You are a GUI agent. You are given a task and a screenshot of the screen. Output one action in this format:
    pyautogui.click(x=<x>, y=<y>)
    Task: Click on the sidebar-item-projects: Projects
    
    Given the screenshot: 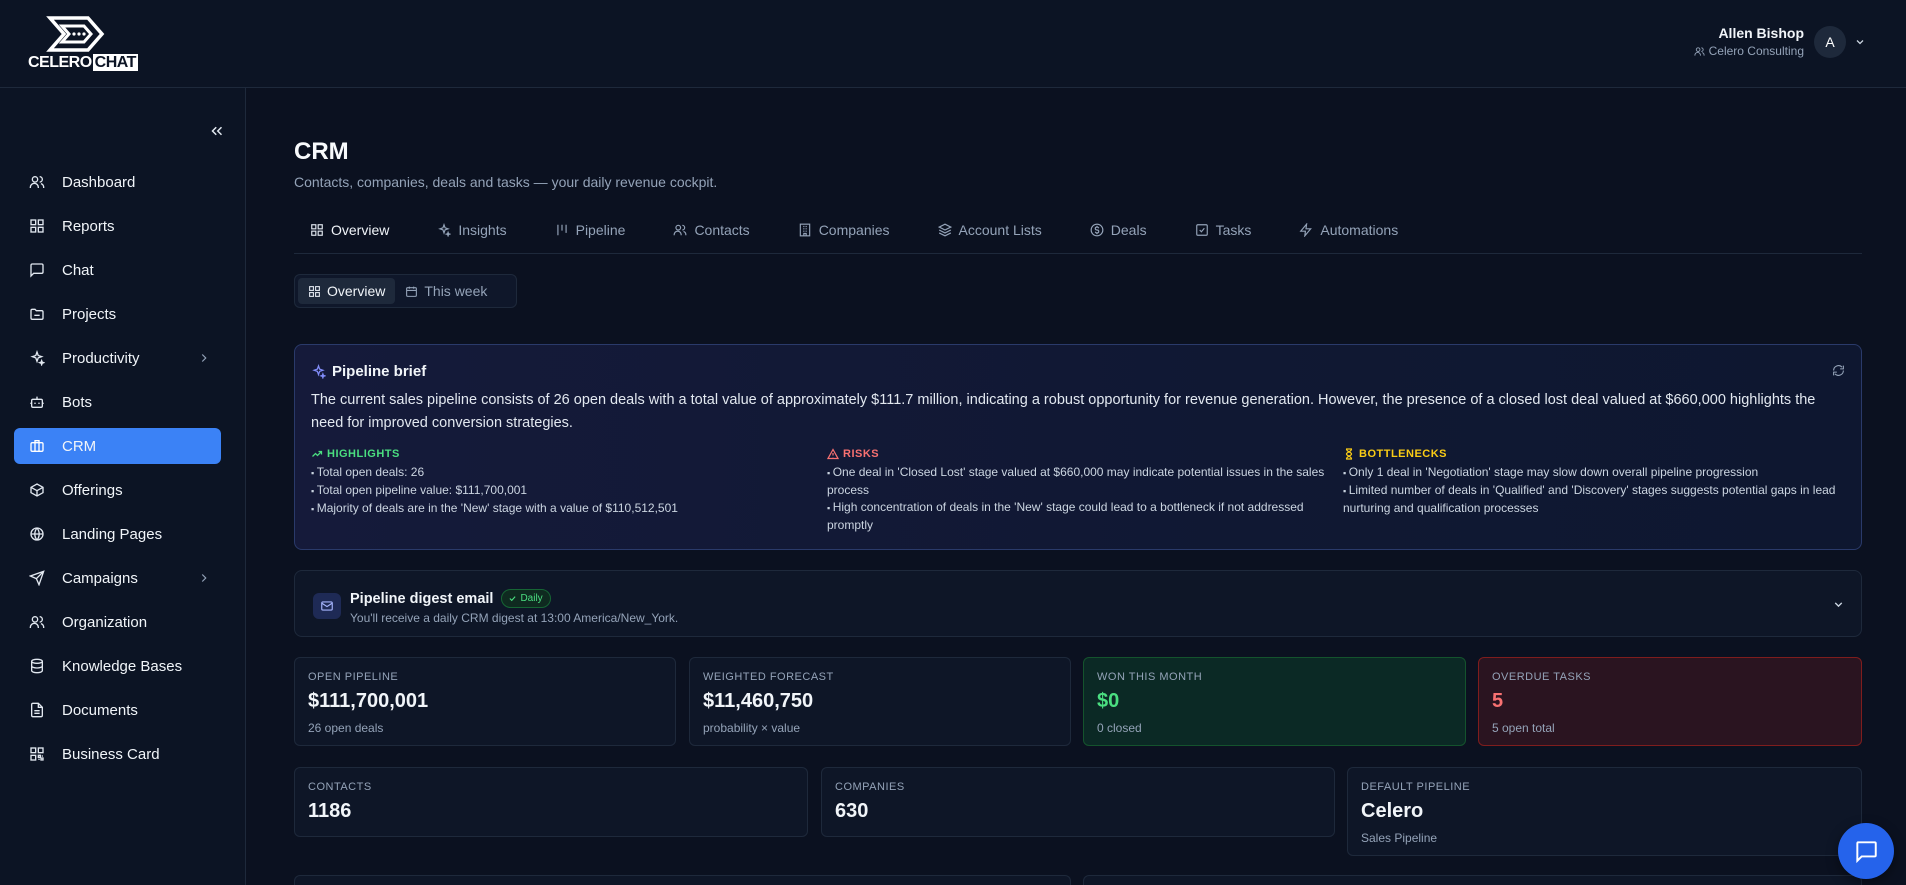 What is the action you would take?
    pyautogui.click(x=117, y=314)
    